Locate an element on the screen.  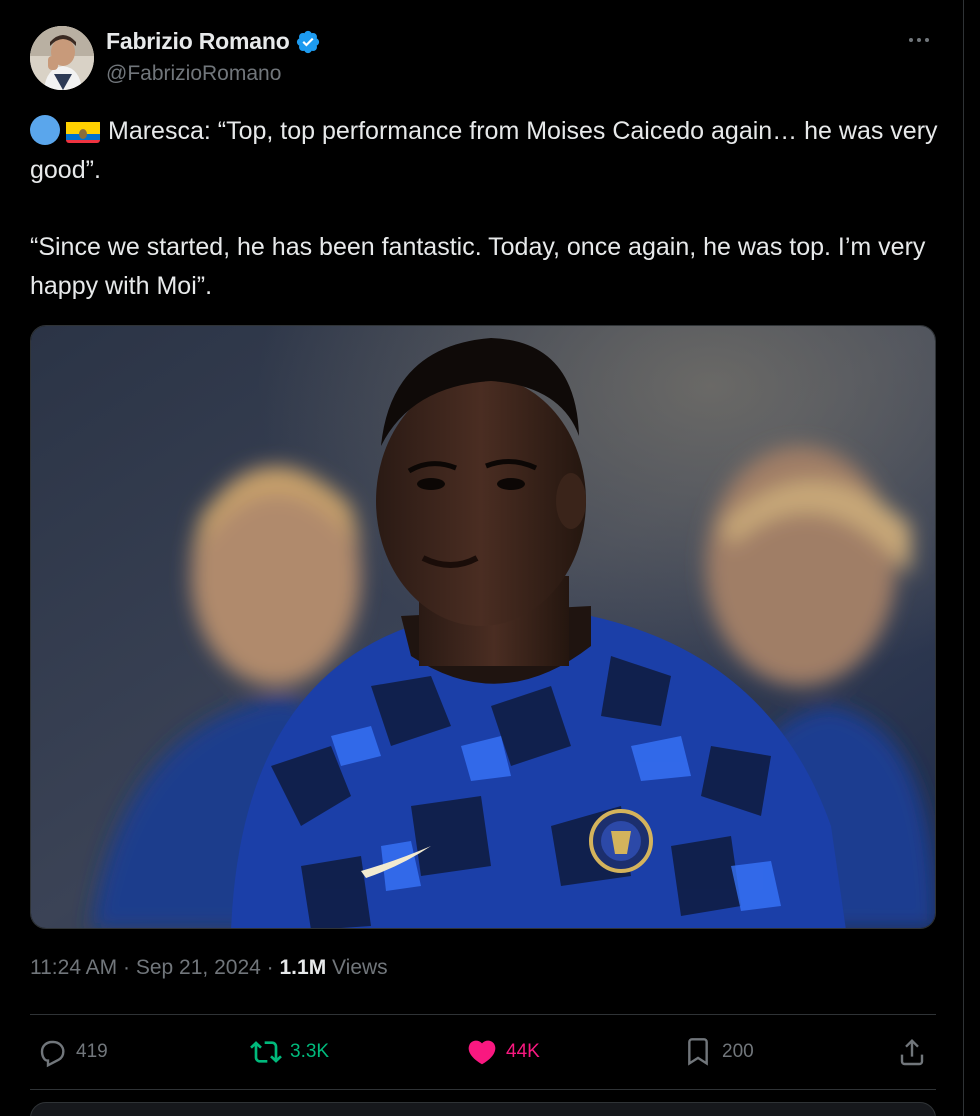
share-button is located at coordinates (916, 1052).